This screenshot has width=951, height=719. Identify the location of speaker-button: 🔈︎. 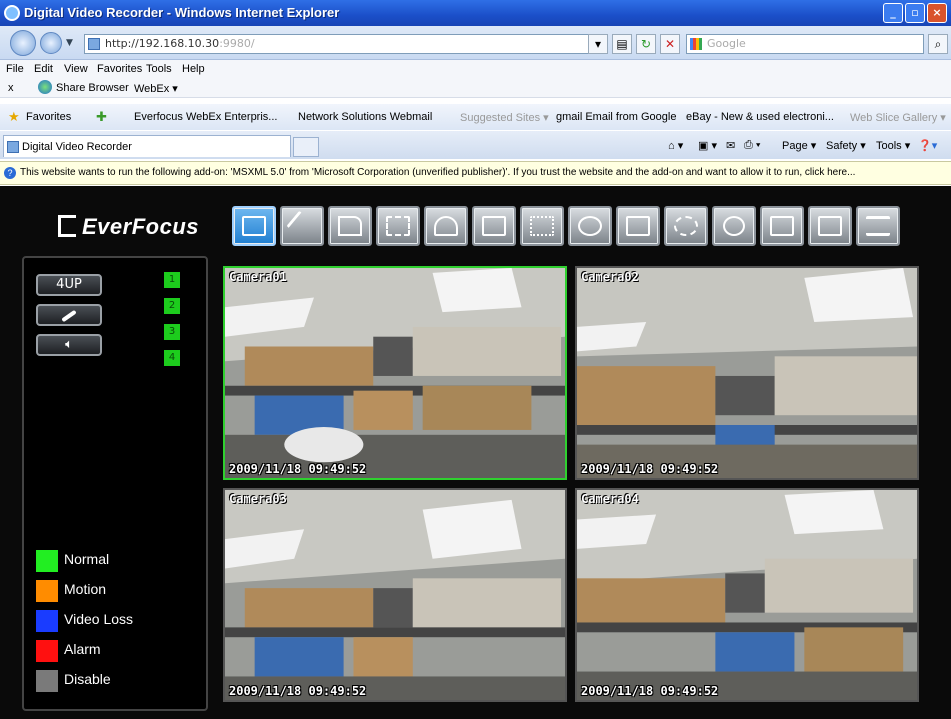
(69, 345).